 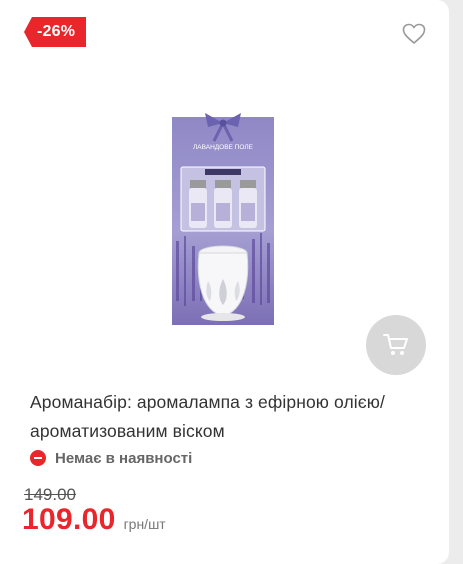 What do you see at coordinates (50, 494) in the screenshot?
I see `old-price: 149.00` at bounding box center [50, 494].